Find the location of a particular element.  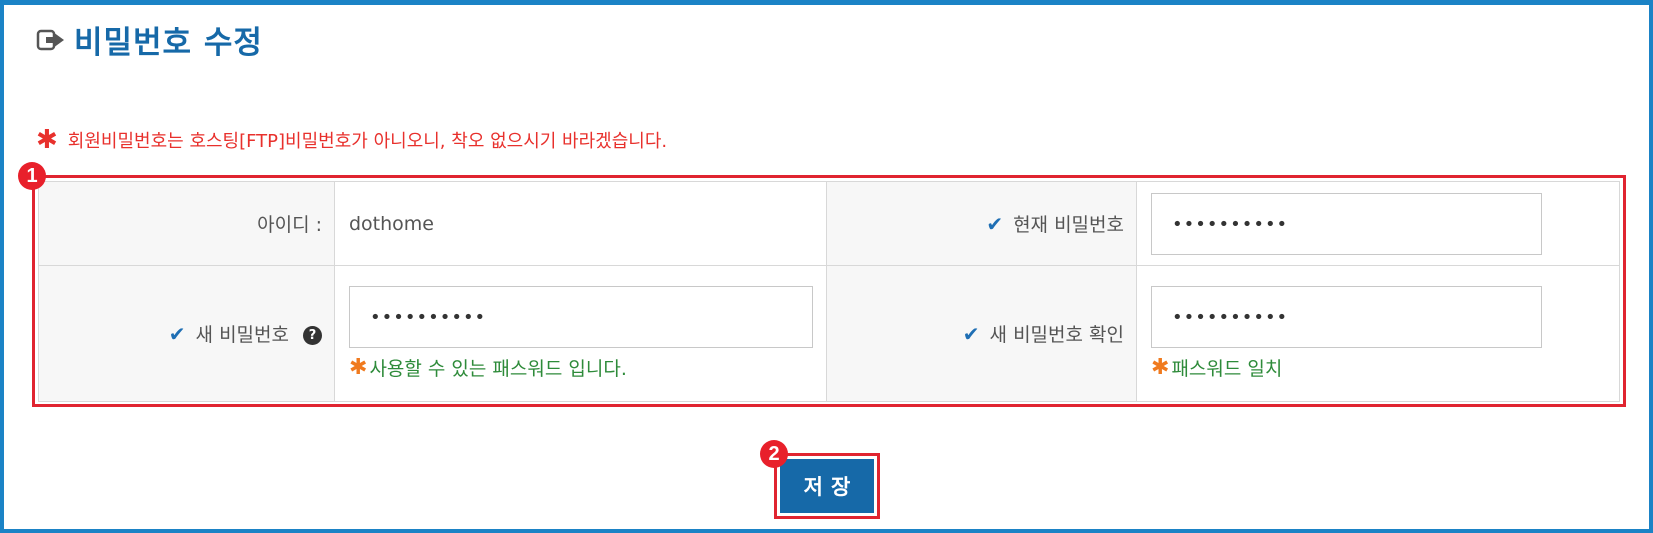

page-title: 비밀번호 수정 is located at coordinates (168, 43).